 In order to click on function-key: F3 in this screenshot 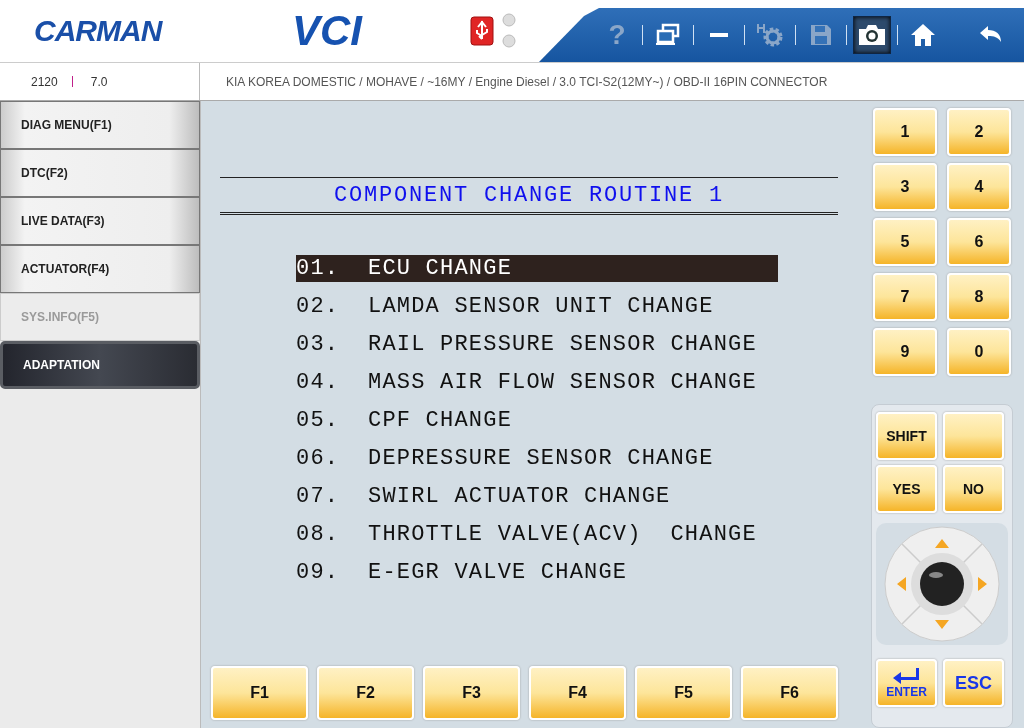, I will do `click(471, 693)`.